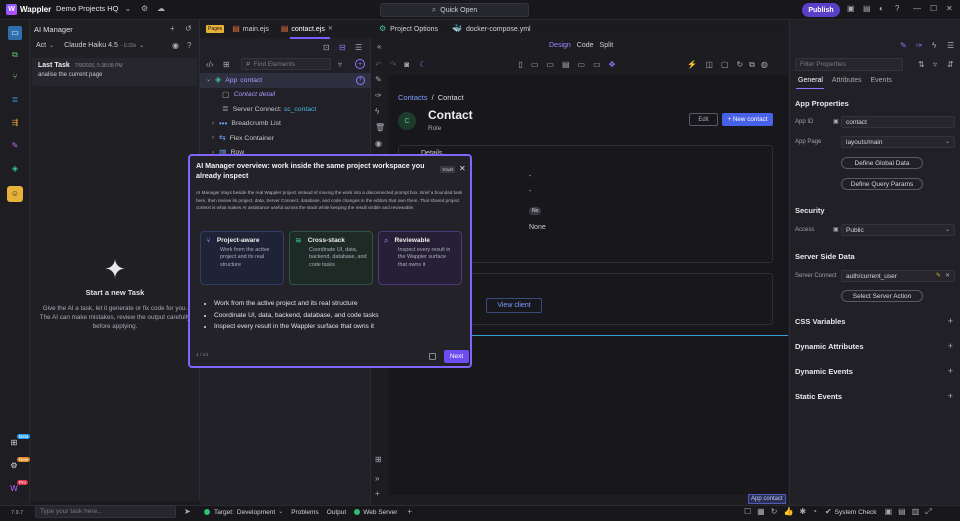 Image resolution: width=960 pixels, height=521 pixels. I want to click on component-icon: ⊡, so click(326, 48).